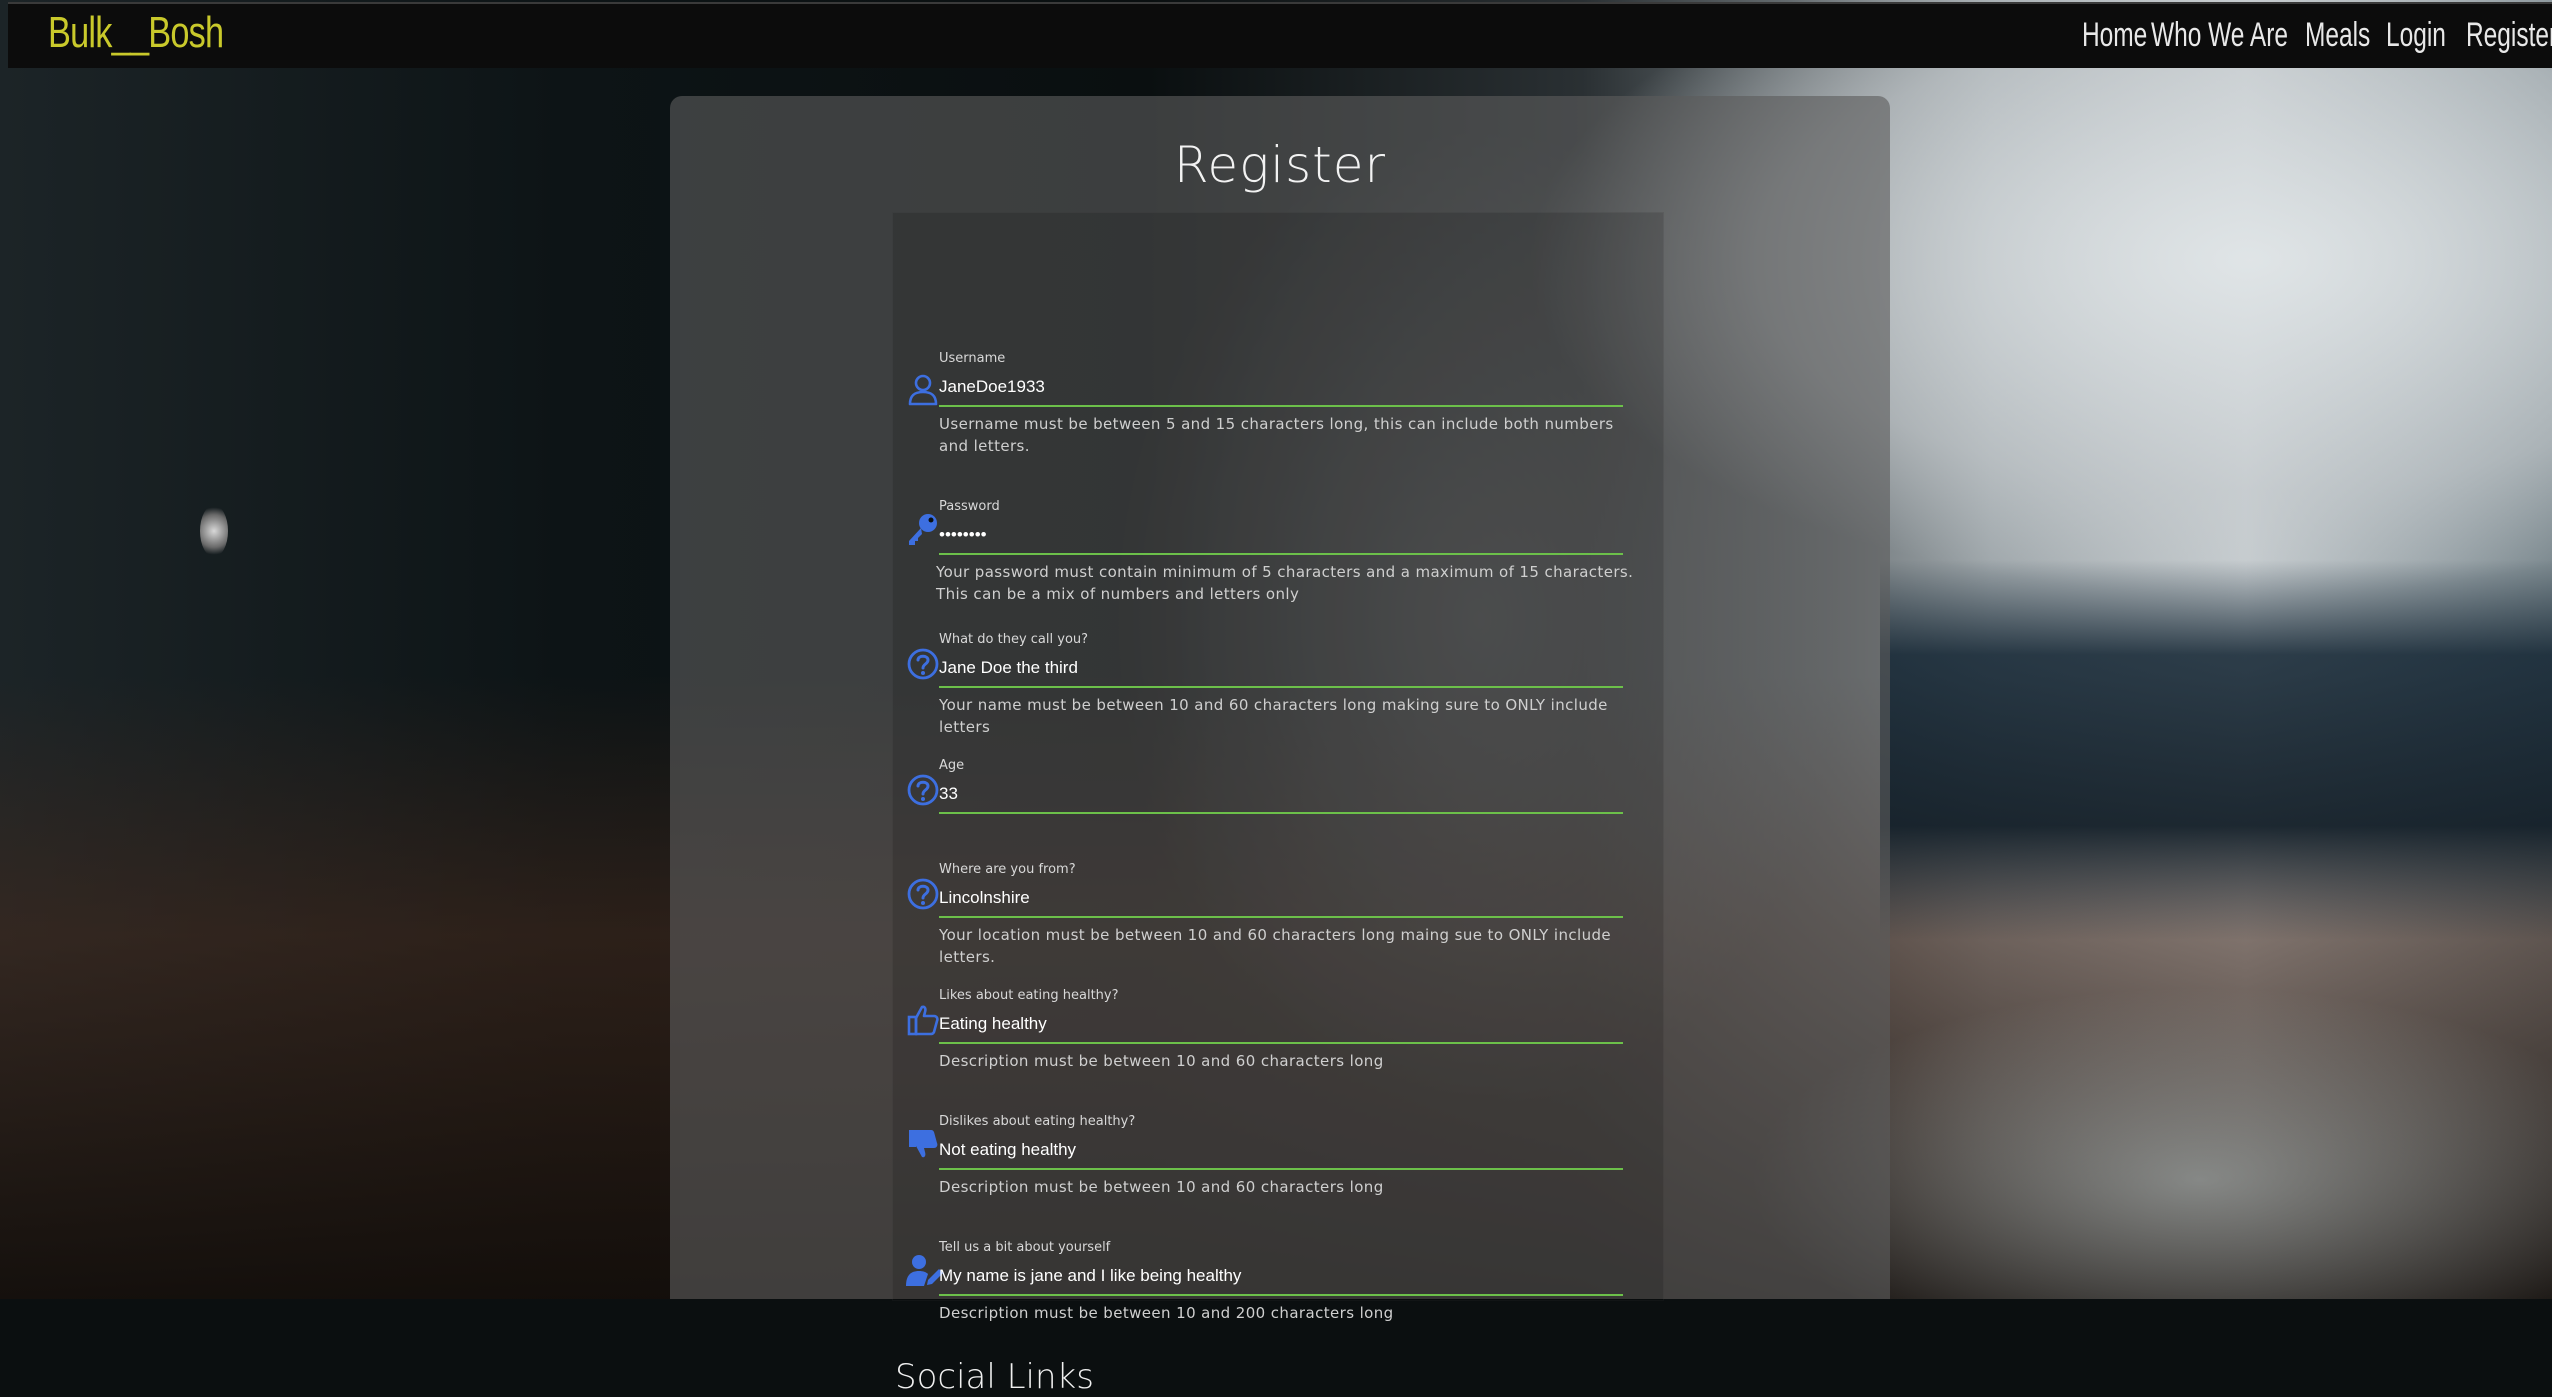 This screenshot has width=2552, height=1397. Describe the element at coordinates (923, 529) in the screenshot. I see `key-icon` at that location.